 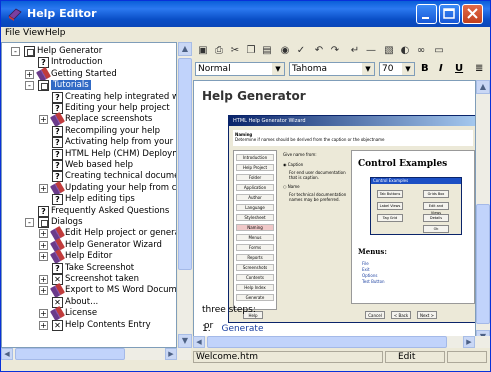 I want to click on screenshot-icon: ◐, so click(x=405, y=51).